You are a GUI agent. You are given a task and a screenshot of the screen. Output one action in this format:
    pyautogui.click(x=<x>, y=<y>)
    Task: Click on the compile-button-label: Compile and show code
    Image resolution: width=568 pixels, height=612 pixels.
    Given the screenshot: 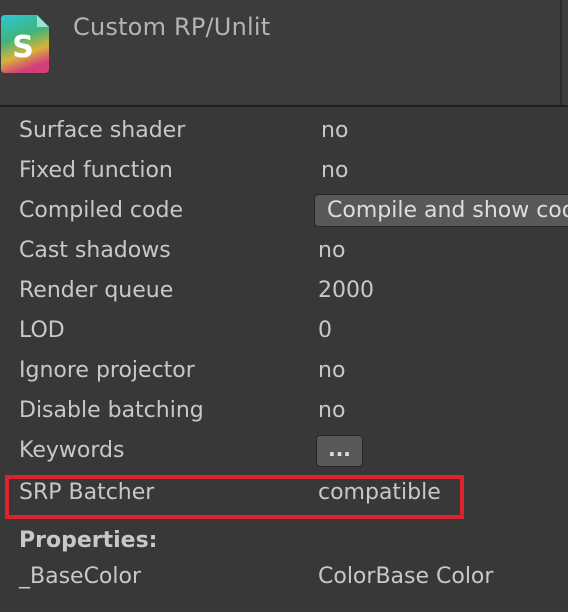 What is the action you would take?
    pyautogui.click(x=447, y=210)
    